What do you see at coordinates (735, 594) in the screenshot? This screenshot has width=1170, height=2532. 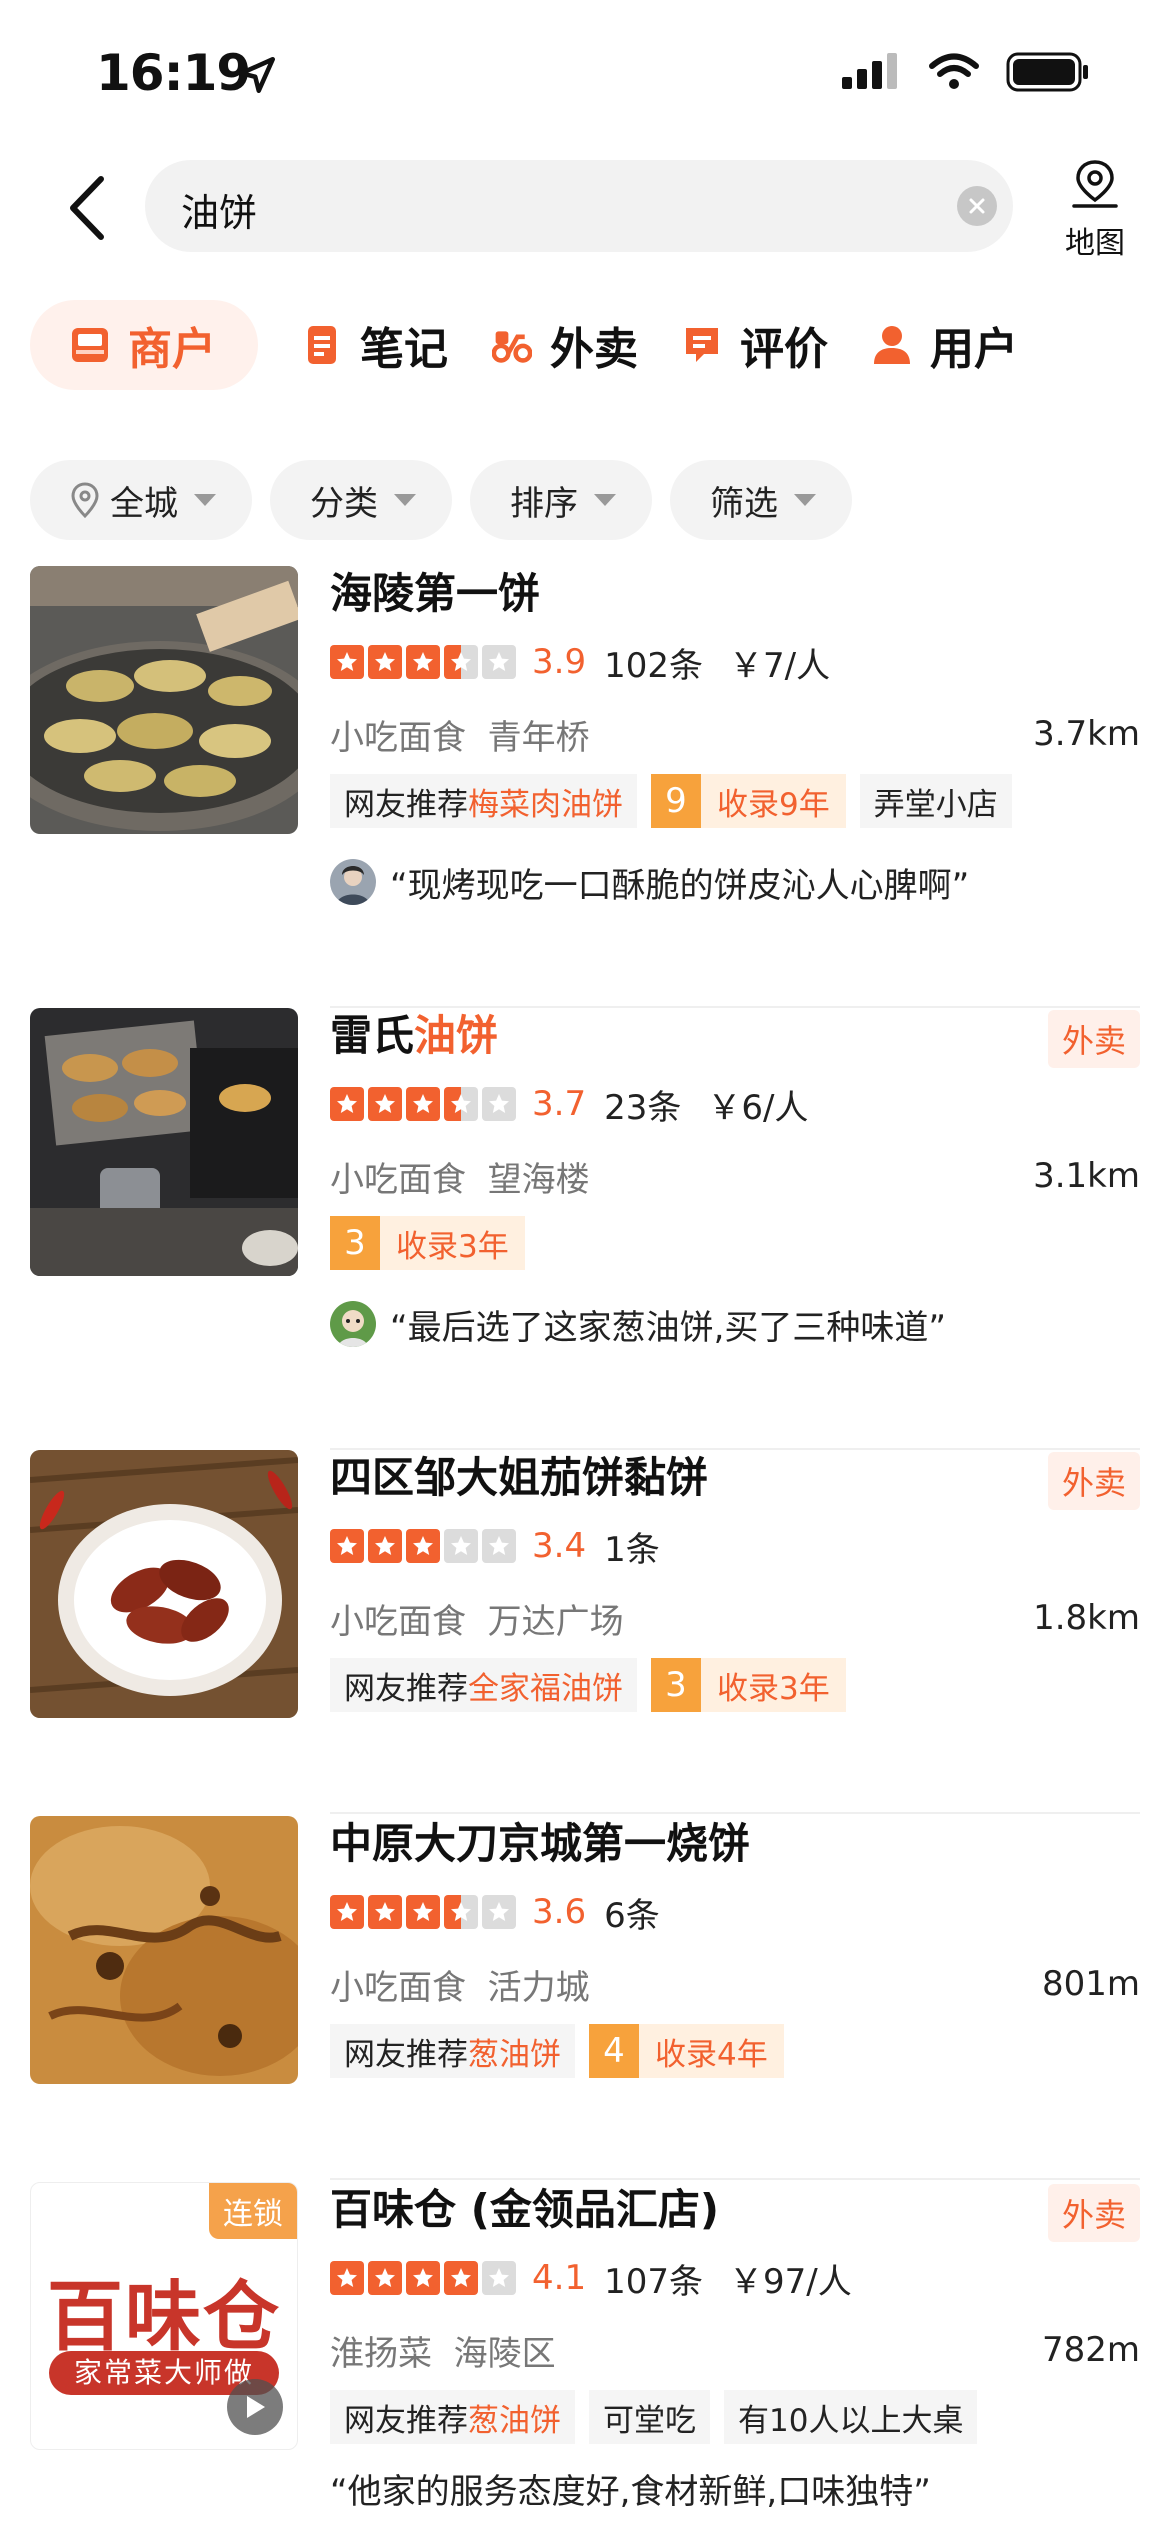 I see `merchant-name: 海陵第一饼` at bounding box center [735, 594].